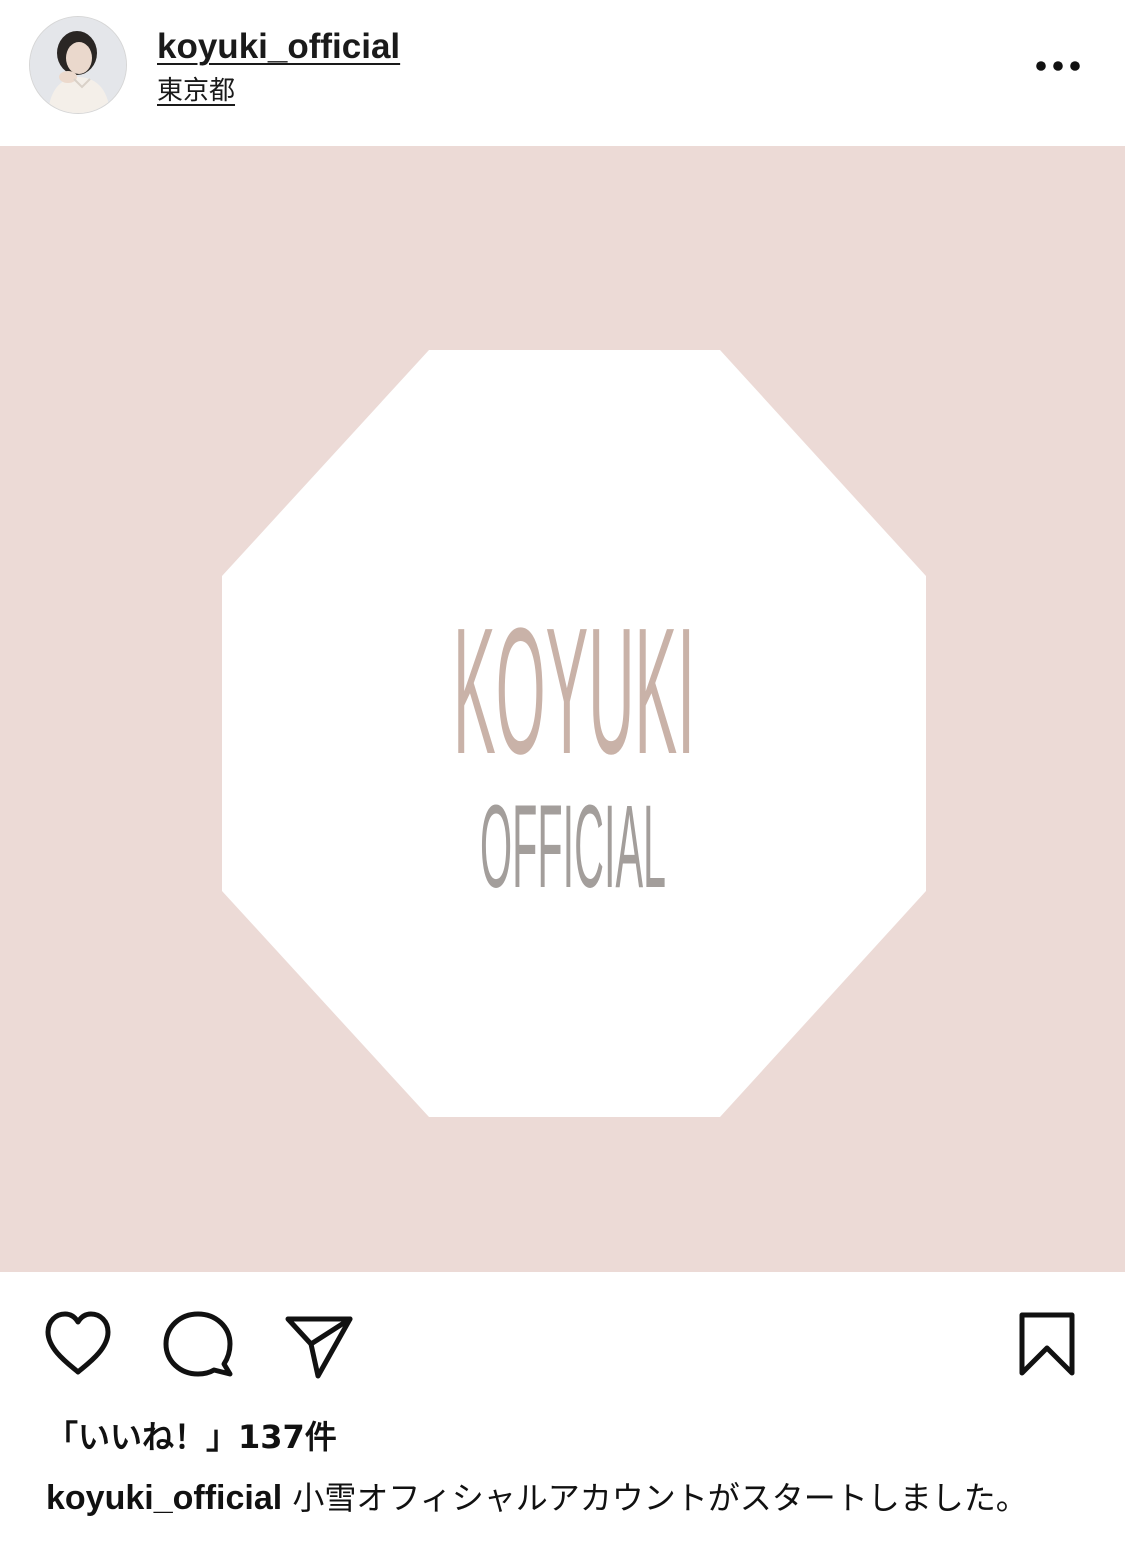 Image resolution: width=1125 pixels, height=1568 pixels. Describe the element at coordinates (278, 47) in the screenshot. I see `username-link: koyuki_official` at that location.